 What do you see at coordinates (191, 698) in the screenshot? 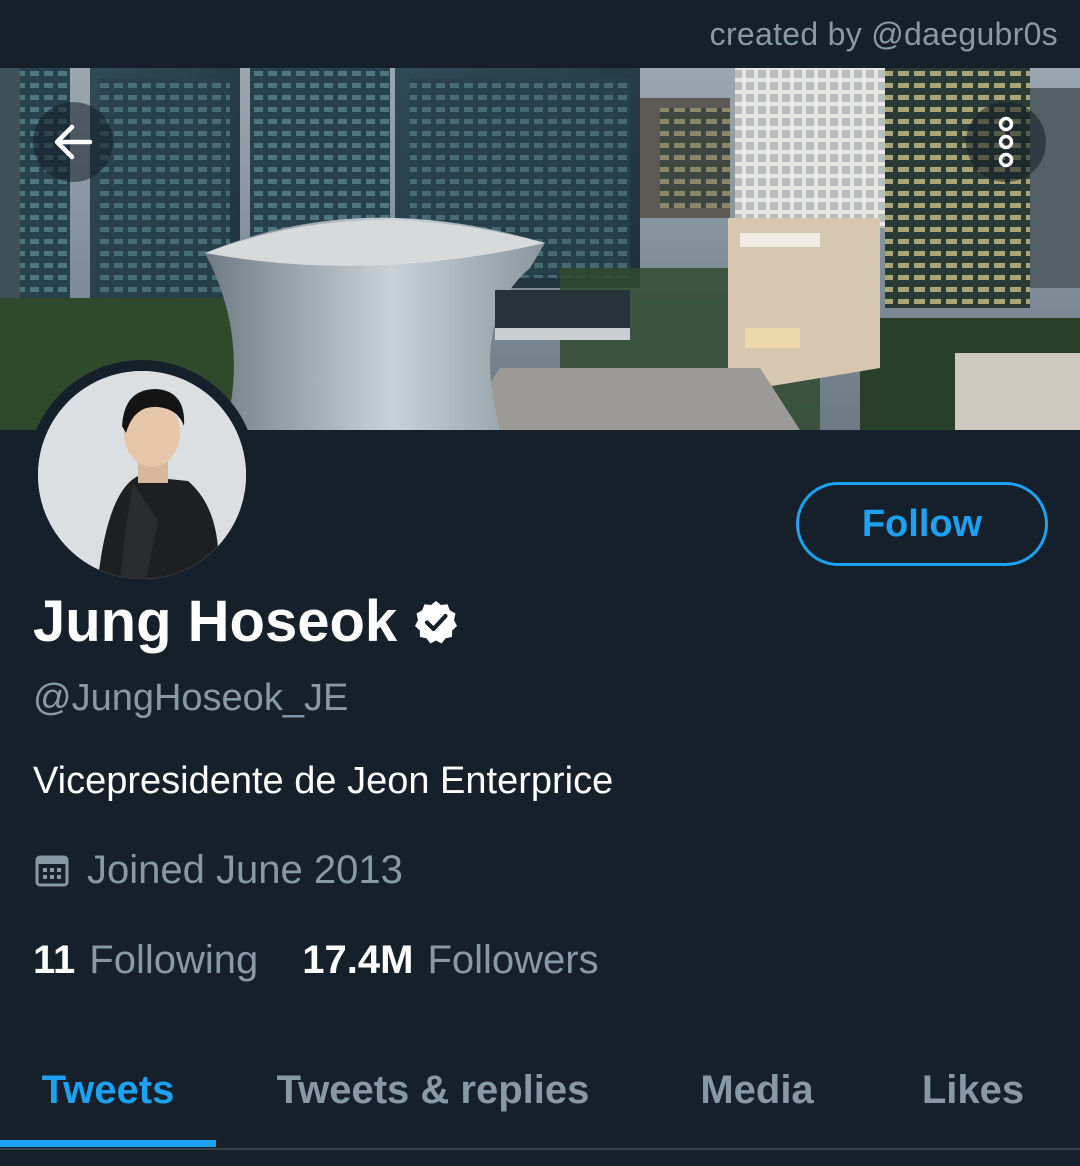
I see `profile-handle: @JungHoseok_JE` at bounding box center [191, 698].